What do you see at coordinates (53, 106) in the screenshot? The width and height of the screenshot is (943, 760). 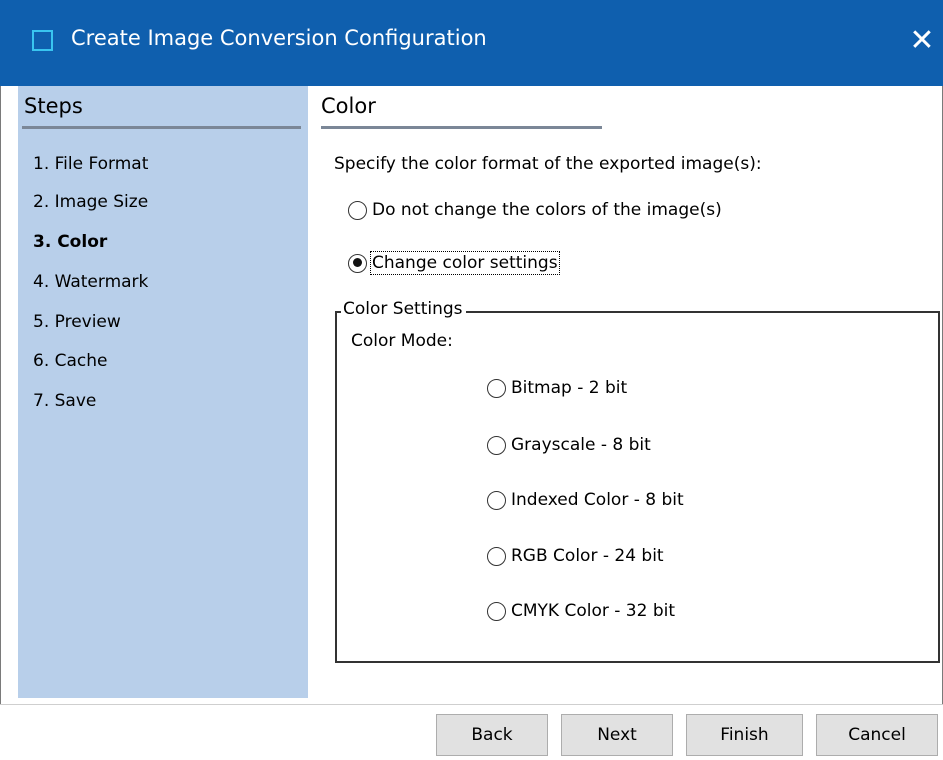 I see `steps-heading: Steps` at bounding box center [53, 106].